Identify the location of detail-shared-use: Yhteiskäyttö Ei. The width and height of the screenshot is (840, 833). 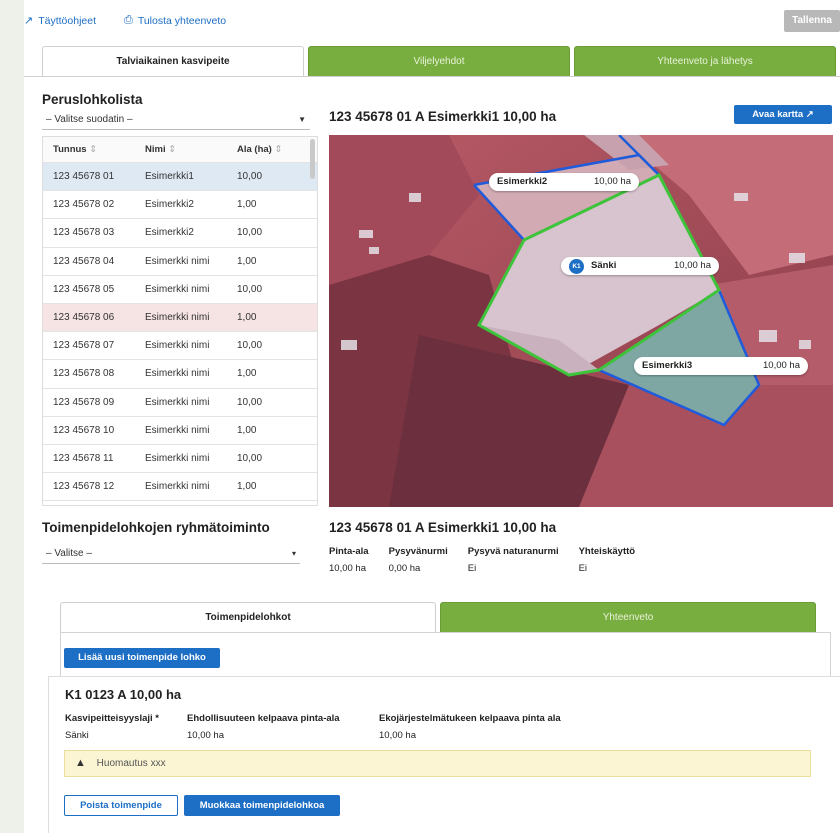
(607, 560).